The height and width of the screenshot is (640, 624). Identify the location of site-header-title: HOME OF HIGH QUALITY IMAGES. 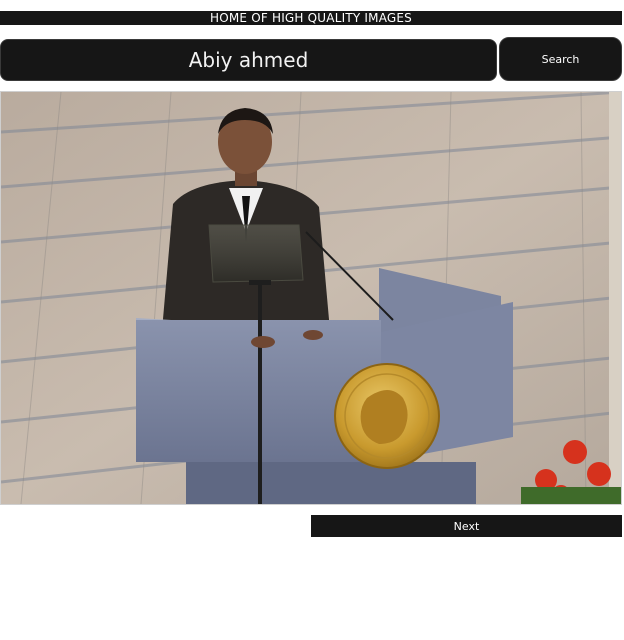
(311, 18).